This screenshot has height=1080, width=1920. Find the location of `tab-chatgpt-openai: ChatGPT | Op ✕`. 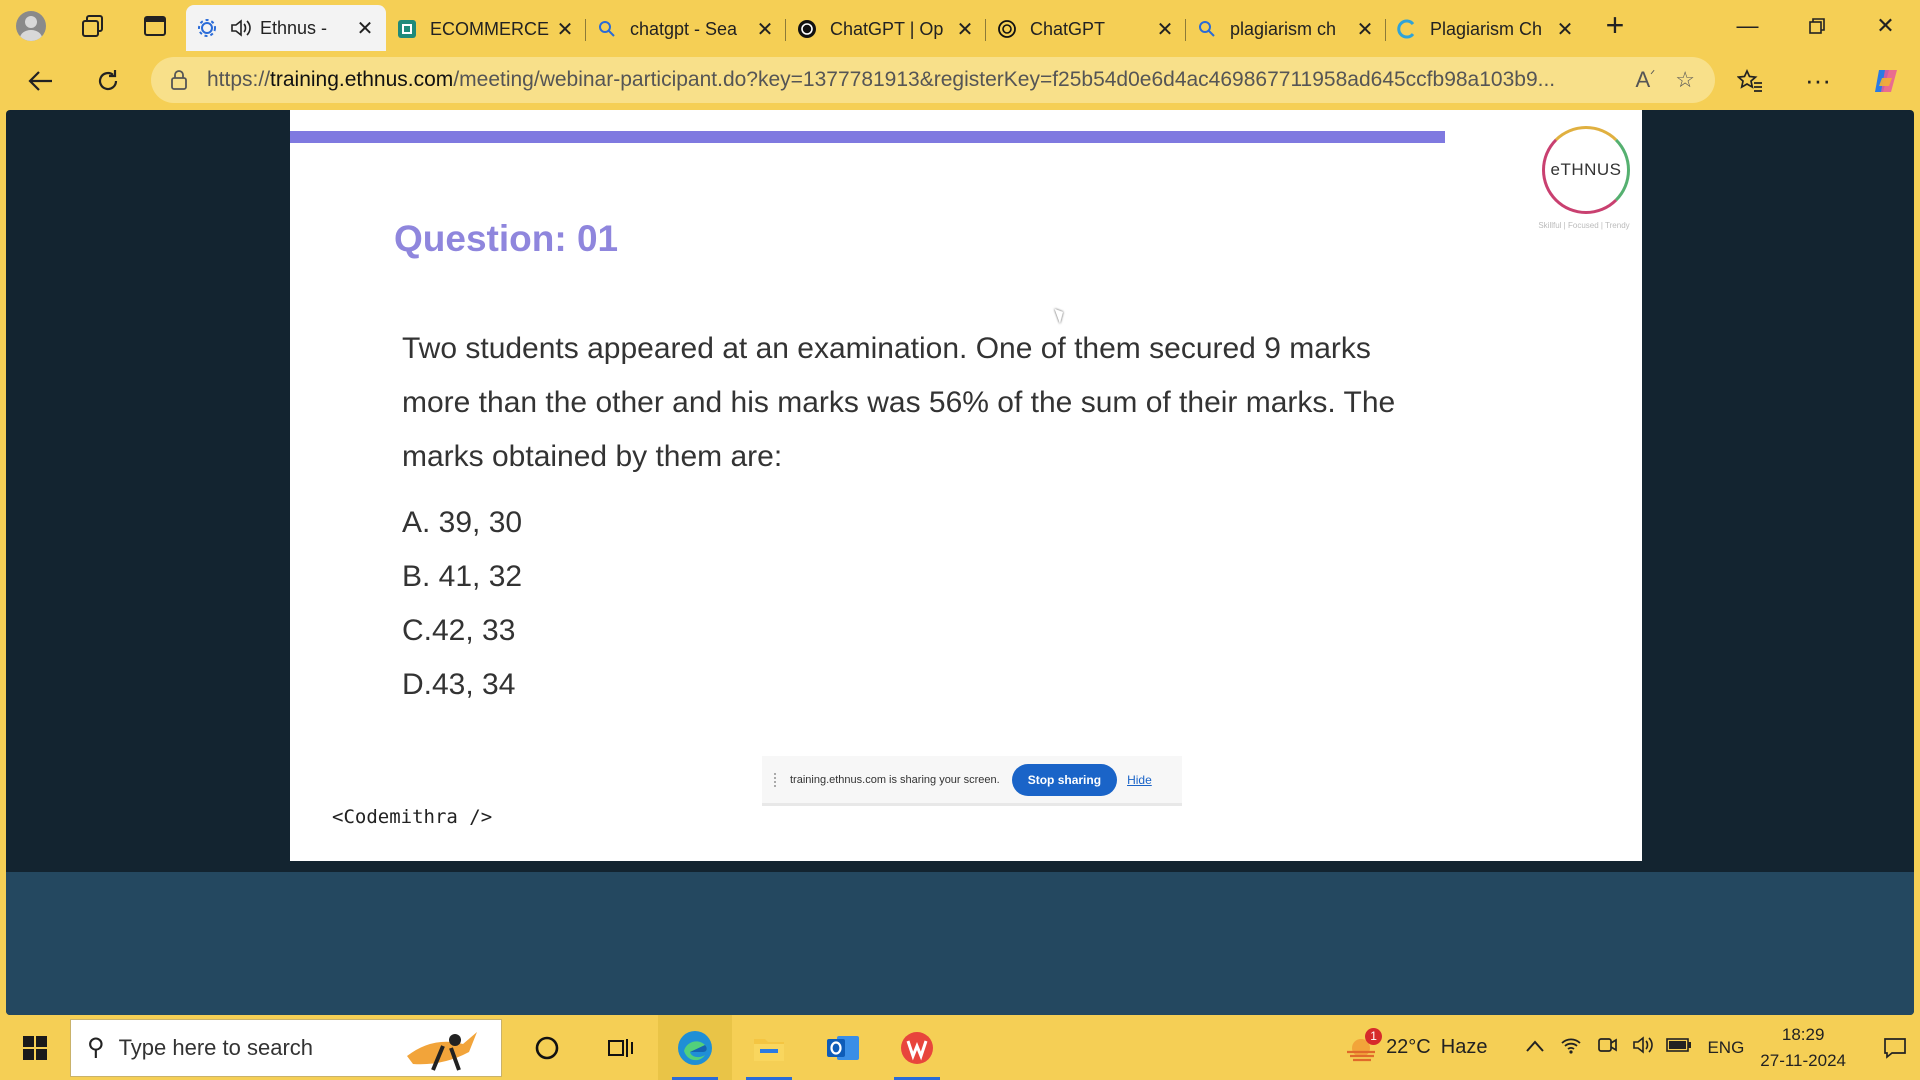

tab-chatgpt-openai: ChatGPT | Op ✕ is located at coordinates (886, 29).